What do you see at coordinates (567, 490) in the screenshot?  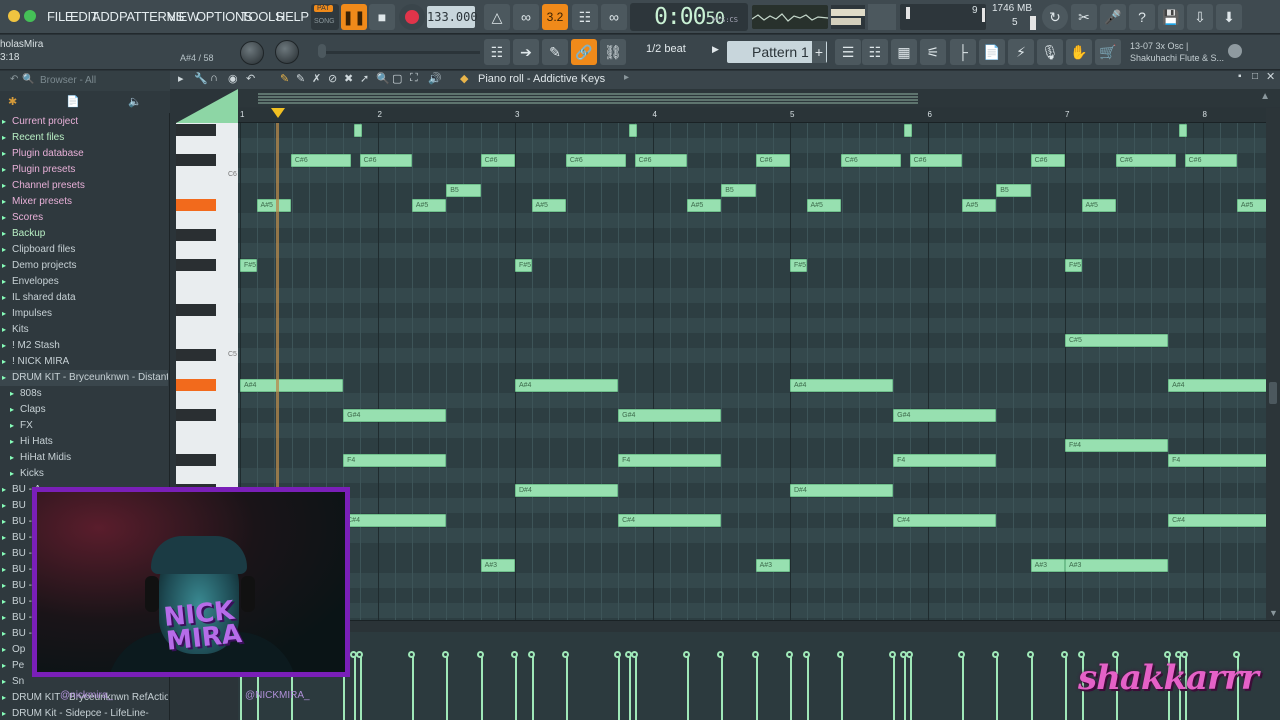 I see `note-block: D#4` at bounding box center [567, 490].